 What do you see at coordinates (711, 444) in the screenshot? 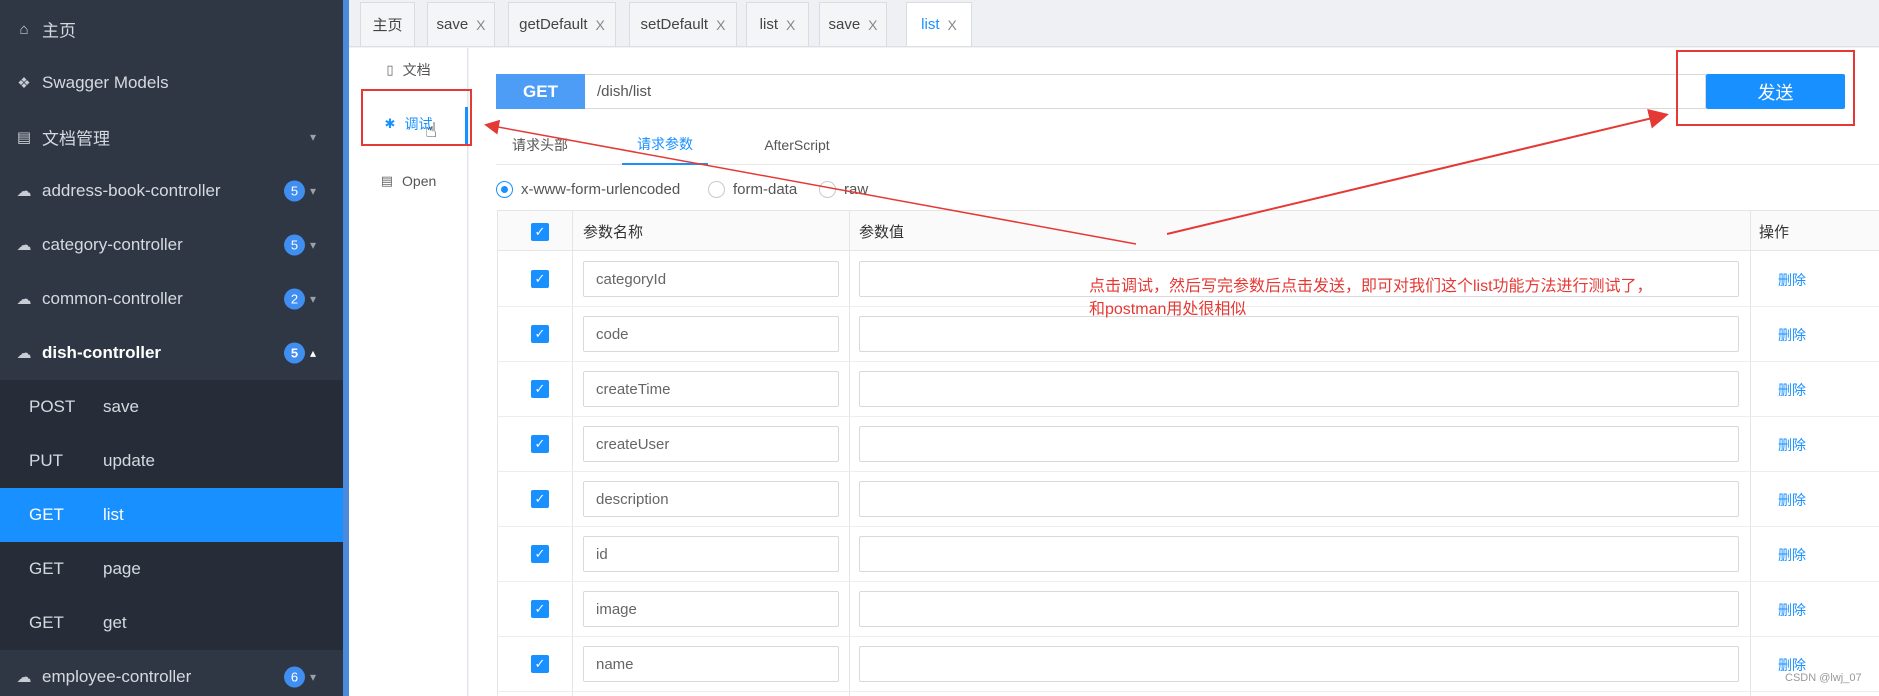
I see `param-name-input: createUser` at bounding box center [711, 444].